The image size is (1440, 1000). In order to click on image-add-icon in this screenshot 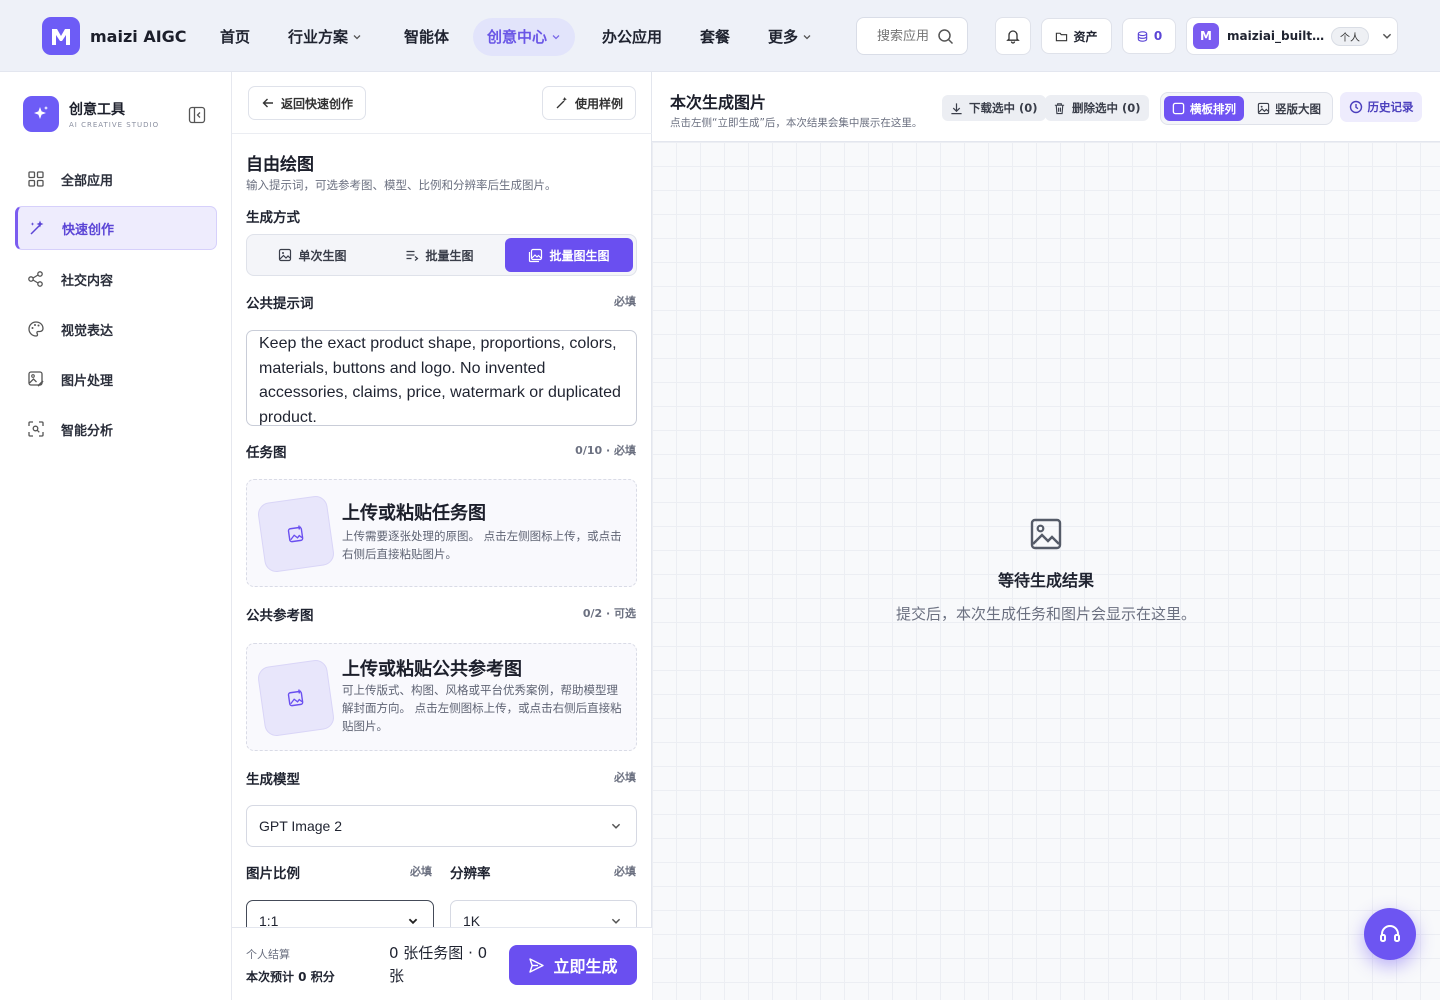, I will do `click(295, 698)`.